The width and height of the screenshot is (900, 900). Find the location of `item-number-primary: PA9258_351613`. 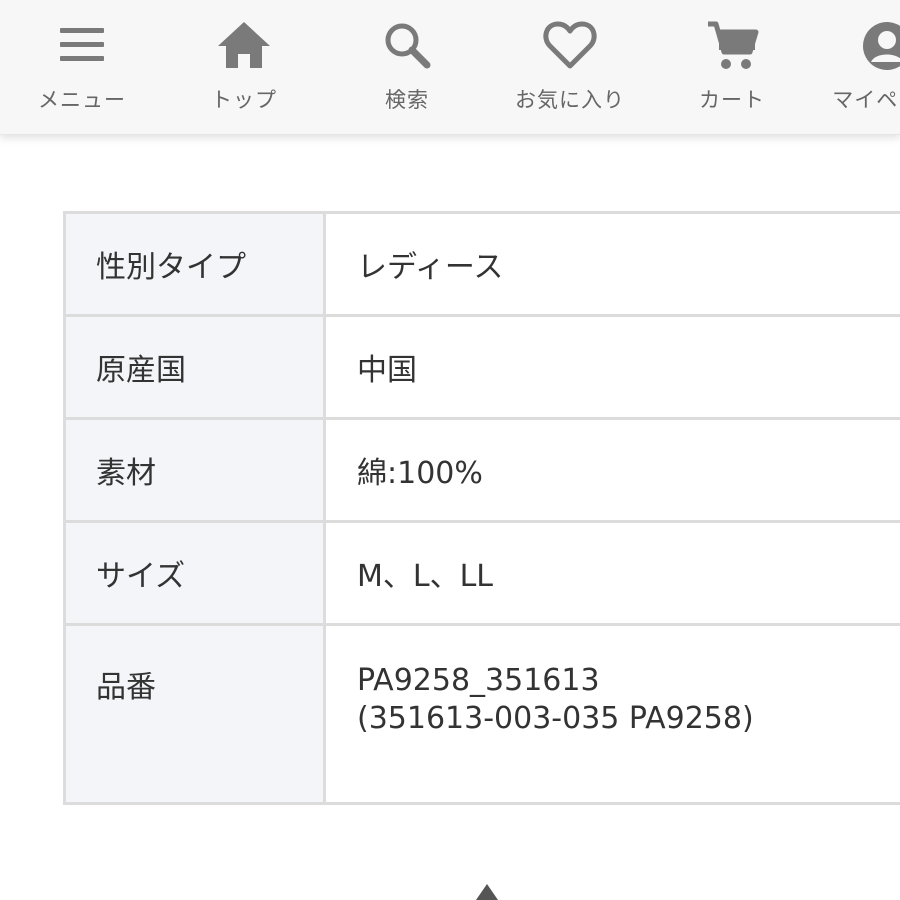

item-number-primary: PA9258_351613 is located at coordinates (478, 680).